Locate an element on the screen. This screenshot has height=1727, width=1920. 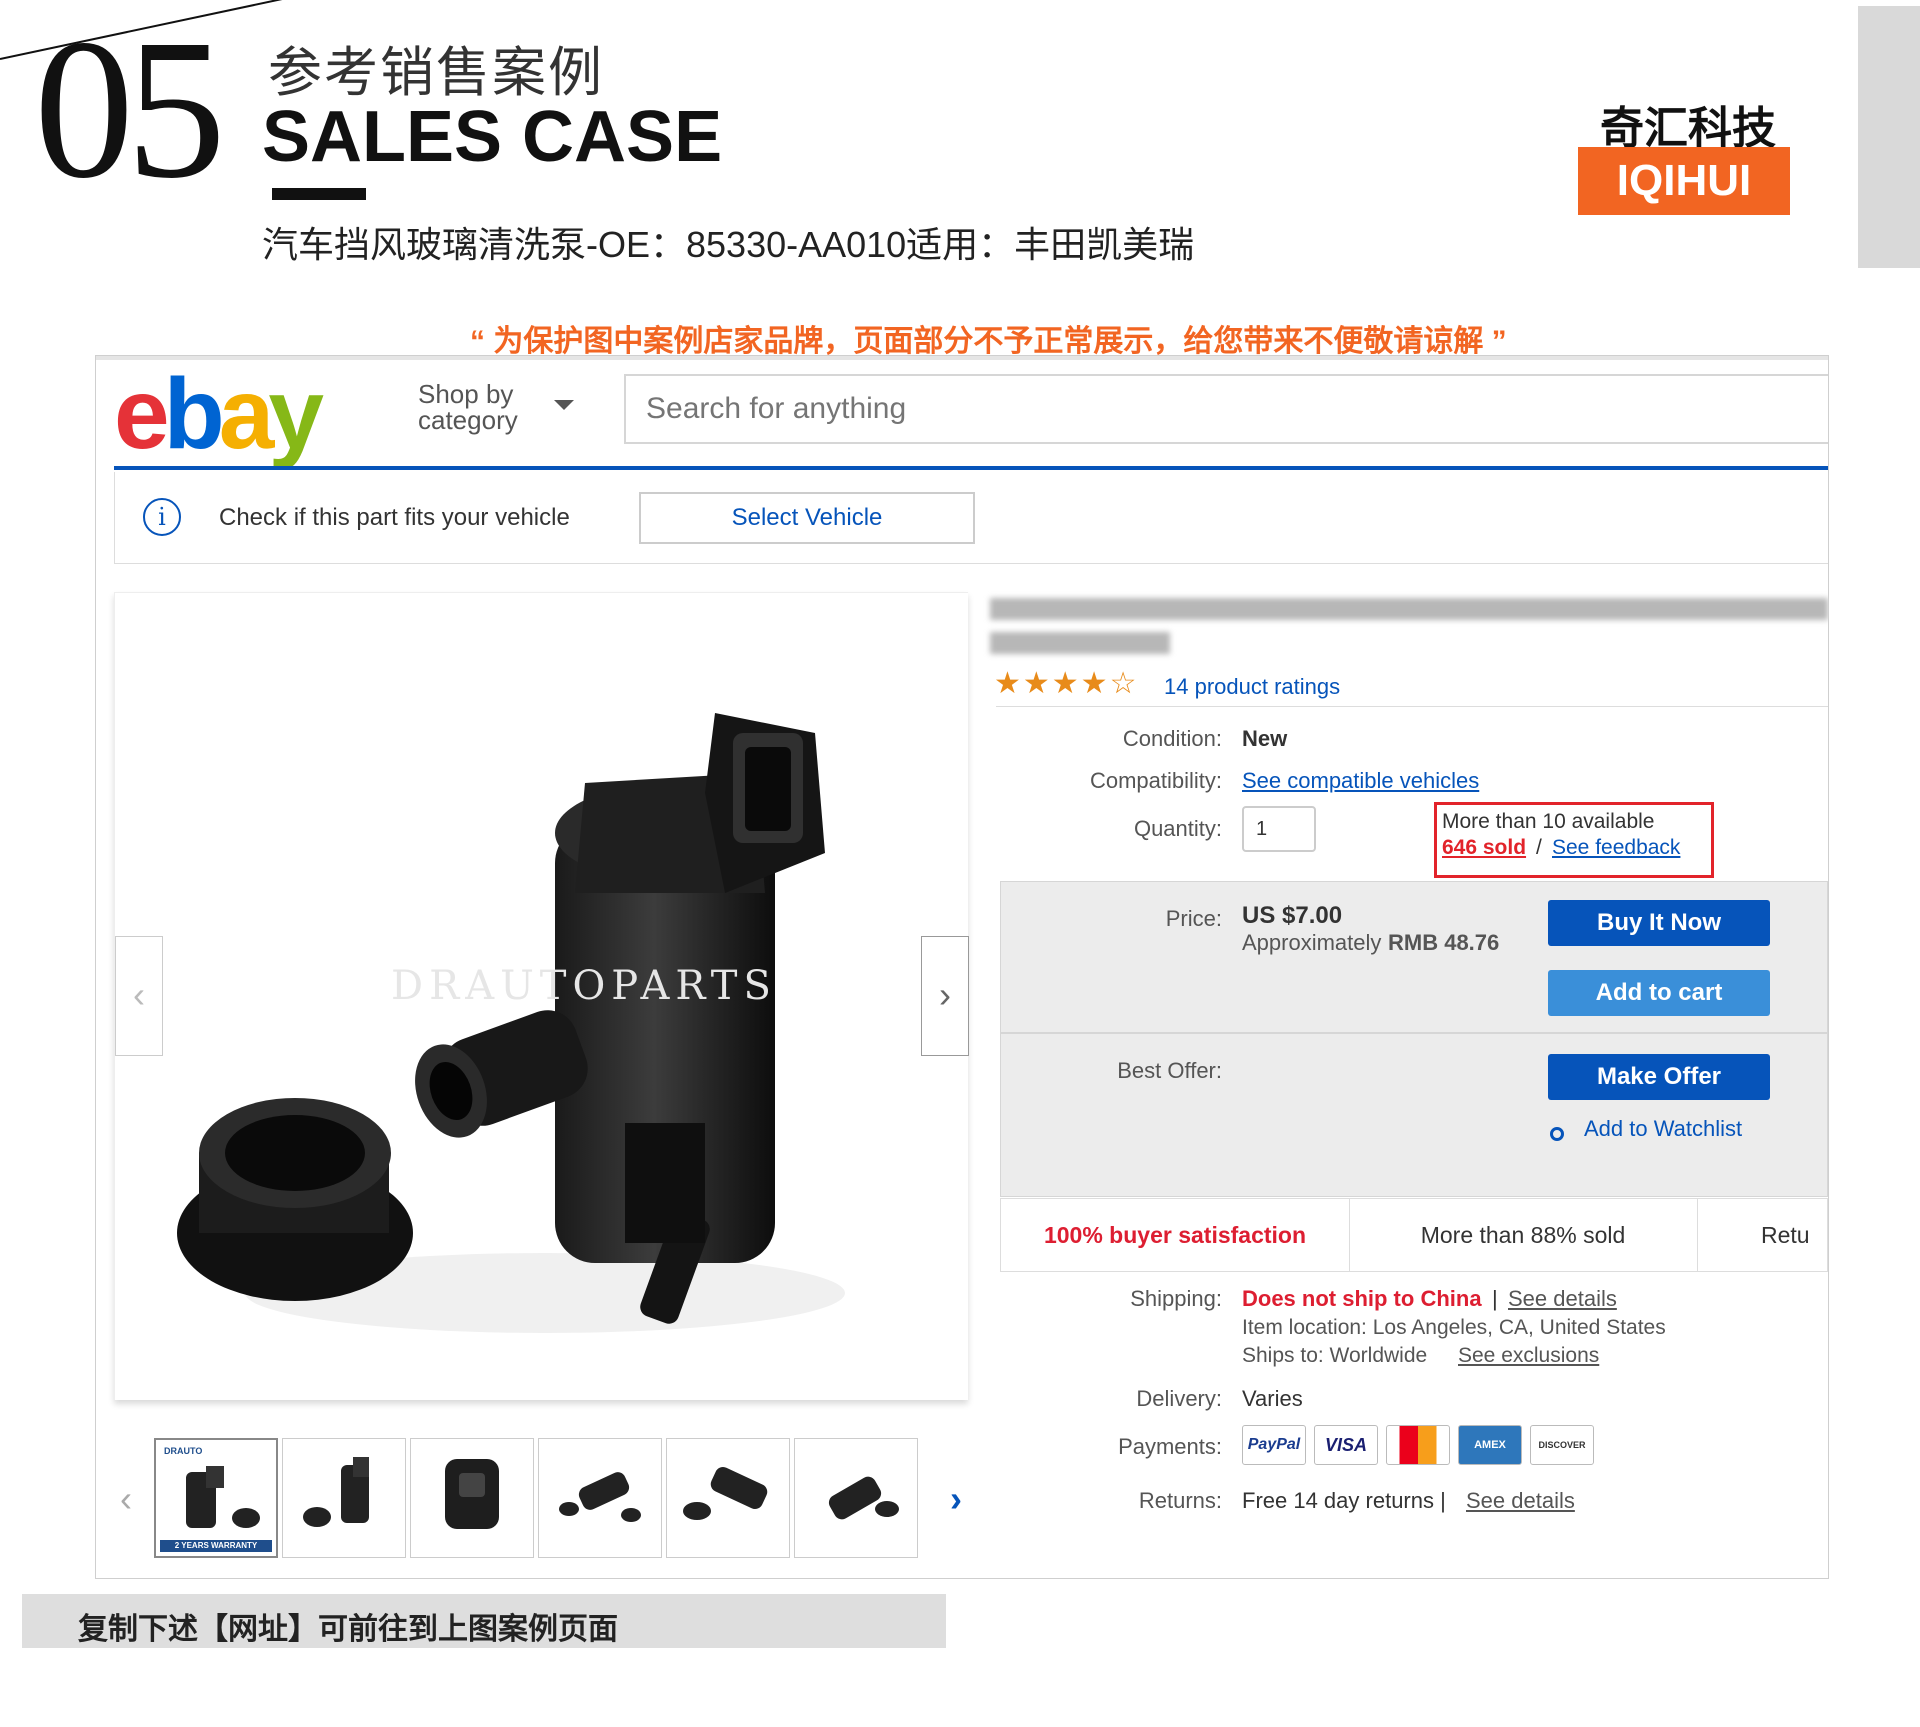
title-underline is located at coordinates (319, 194).